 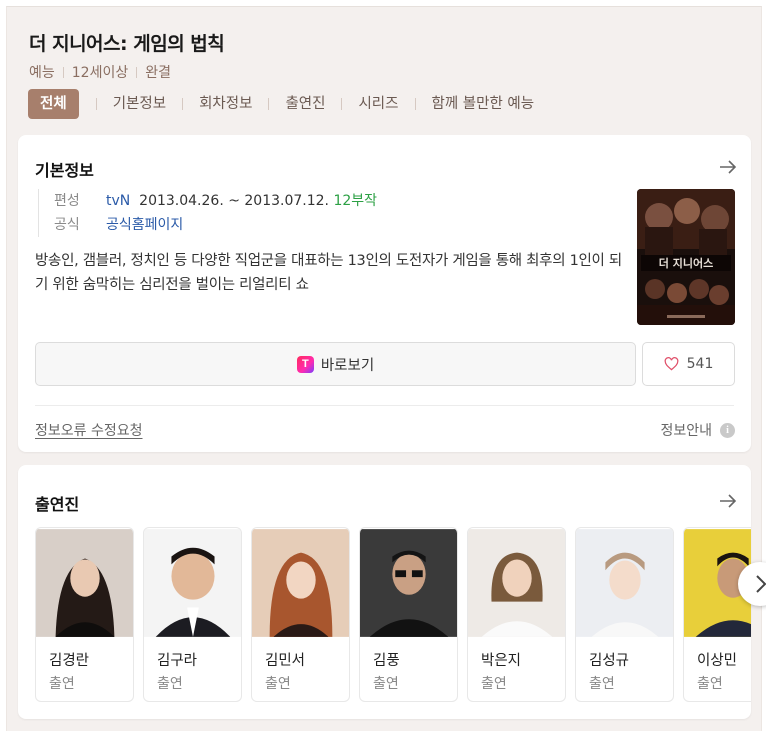 What do you see at coordinates (281, 104) in the screenshot?
I see `tab-bar: 전체 기본정보 회차정보 출연진 시리즈 함께 볼만한 예능` at bounding box center [281, 104].